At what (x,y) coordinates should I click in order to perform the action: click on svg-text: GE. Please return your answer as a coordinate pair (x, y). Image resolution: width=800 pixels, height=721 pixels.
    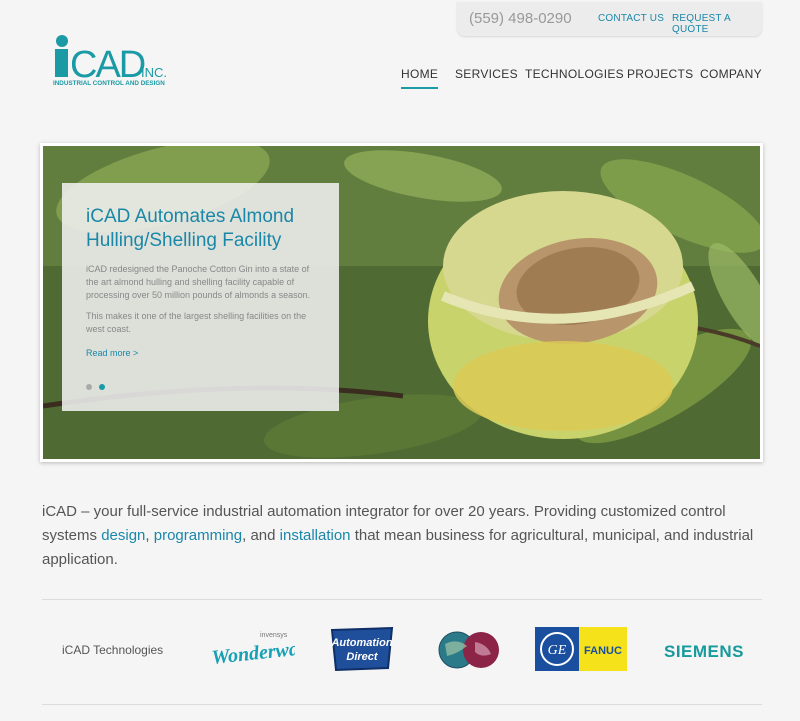
    Looking at the image, I should click on (557, 650).